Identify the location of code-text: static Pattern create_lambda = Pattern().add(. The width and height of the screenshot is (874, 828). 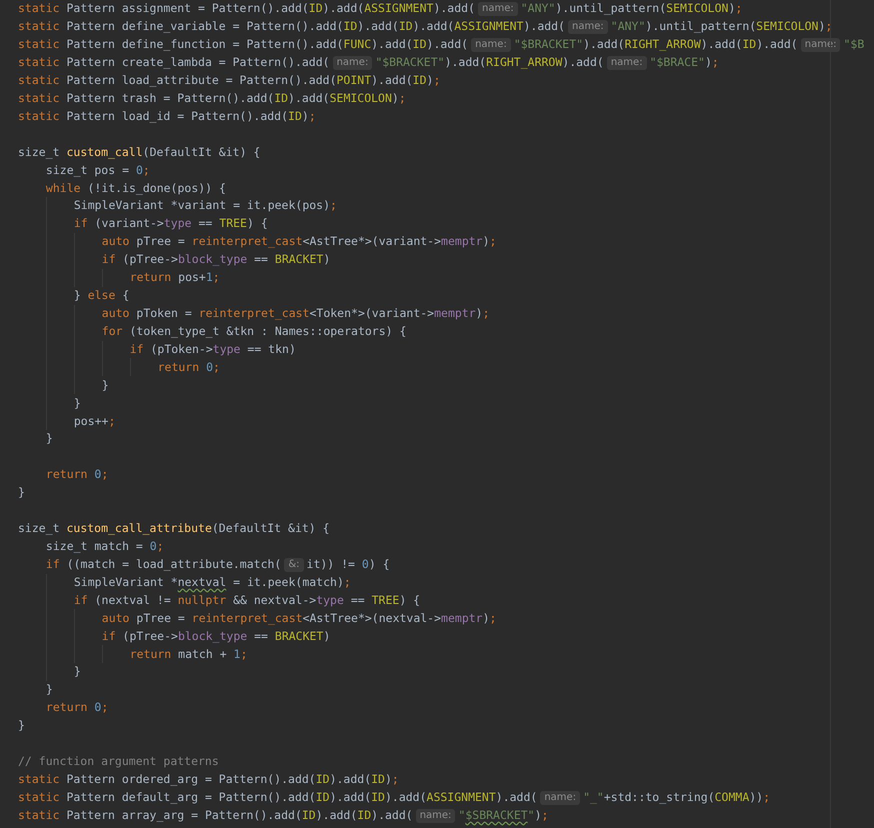
(174, 63).